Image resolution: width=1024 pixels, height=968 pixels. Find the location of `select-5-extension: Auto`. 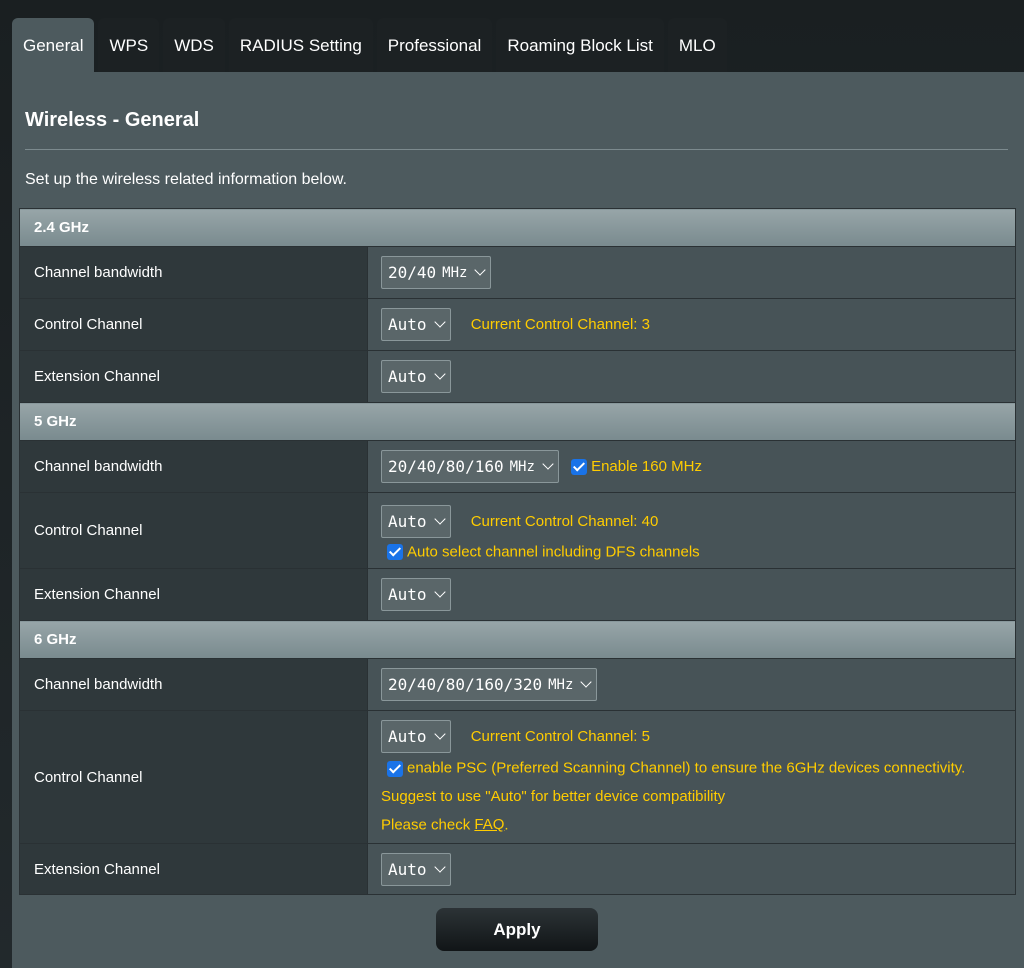

select-5-extension: Auto is located at coordinates (416, 594).